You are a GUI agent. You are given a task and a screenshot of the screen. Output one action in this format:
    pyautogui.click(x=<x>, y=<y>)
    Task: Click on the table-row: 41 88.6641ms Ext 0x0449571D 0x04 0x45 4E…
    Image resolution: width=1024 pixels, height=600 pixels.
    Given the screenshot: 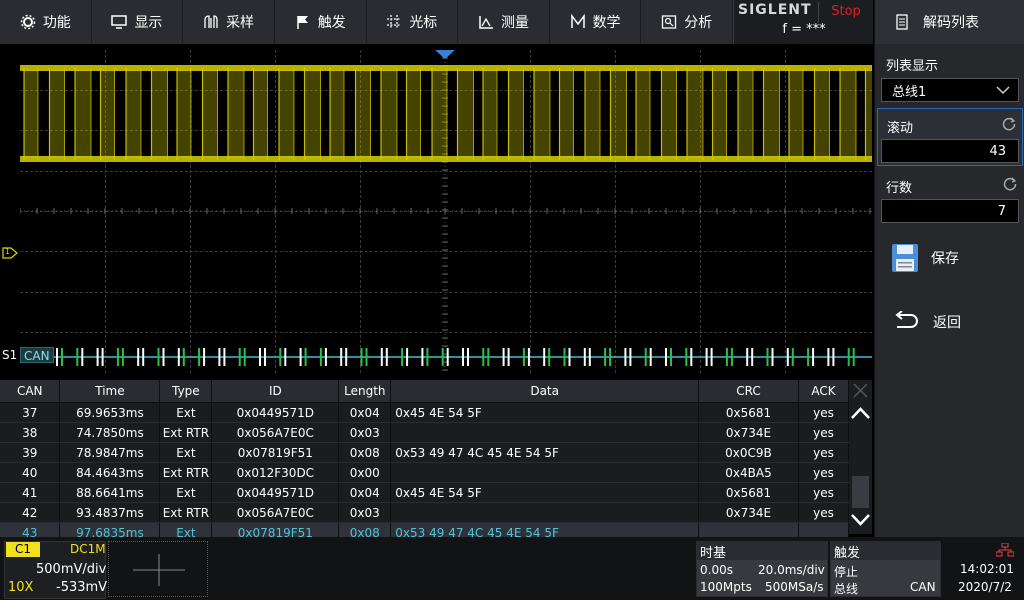 What is the action you would take?
    pyautogui.click(x=425, y=492)
    